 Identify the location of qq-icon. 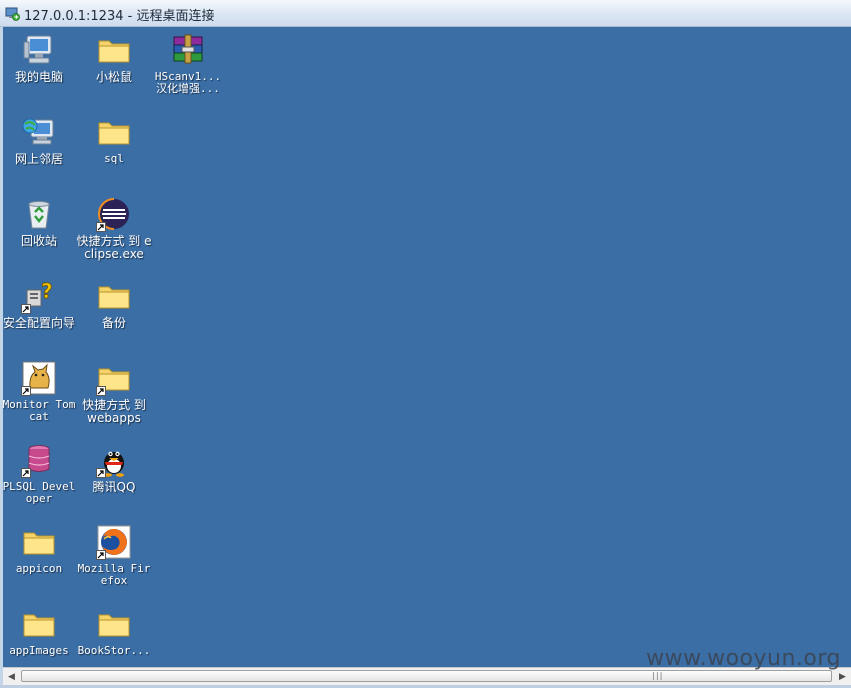
(114, 460).